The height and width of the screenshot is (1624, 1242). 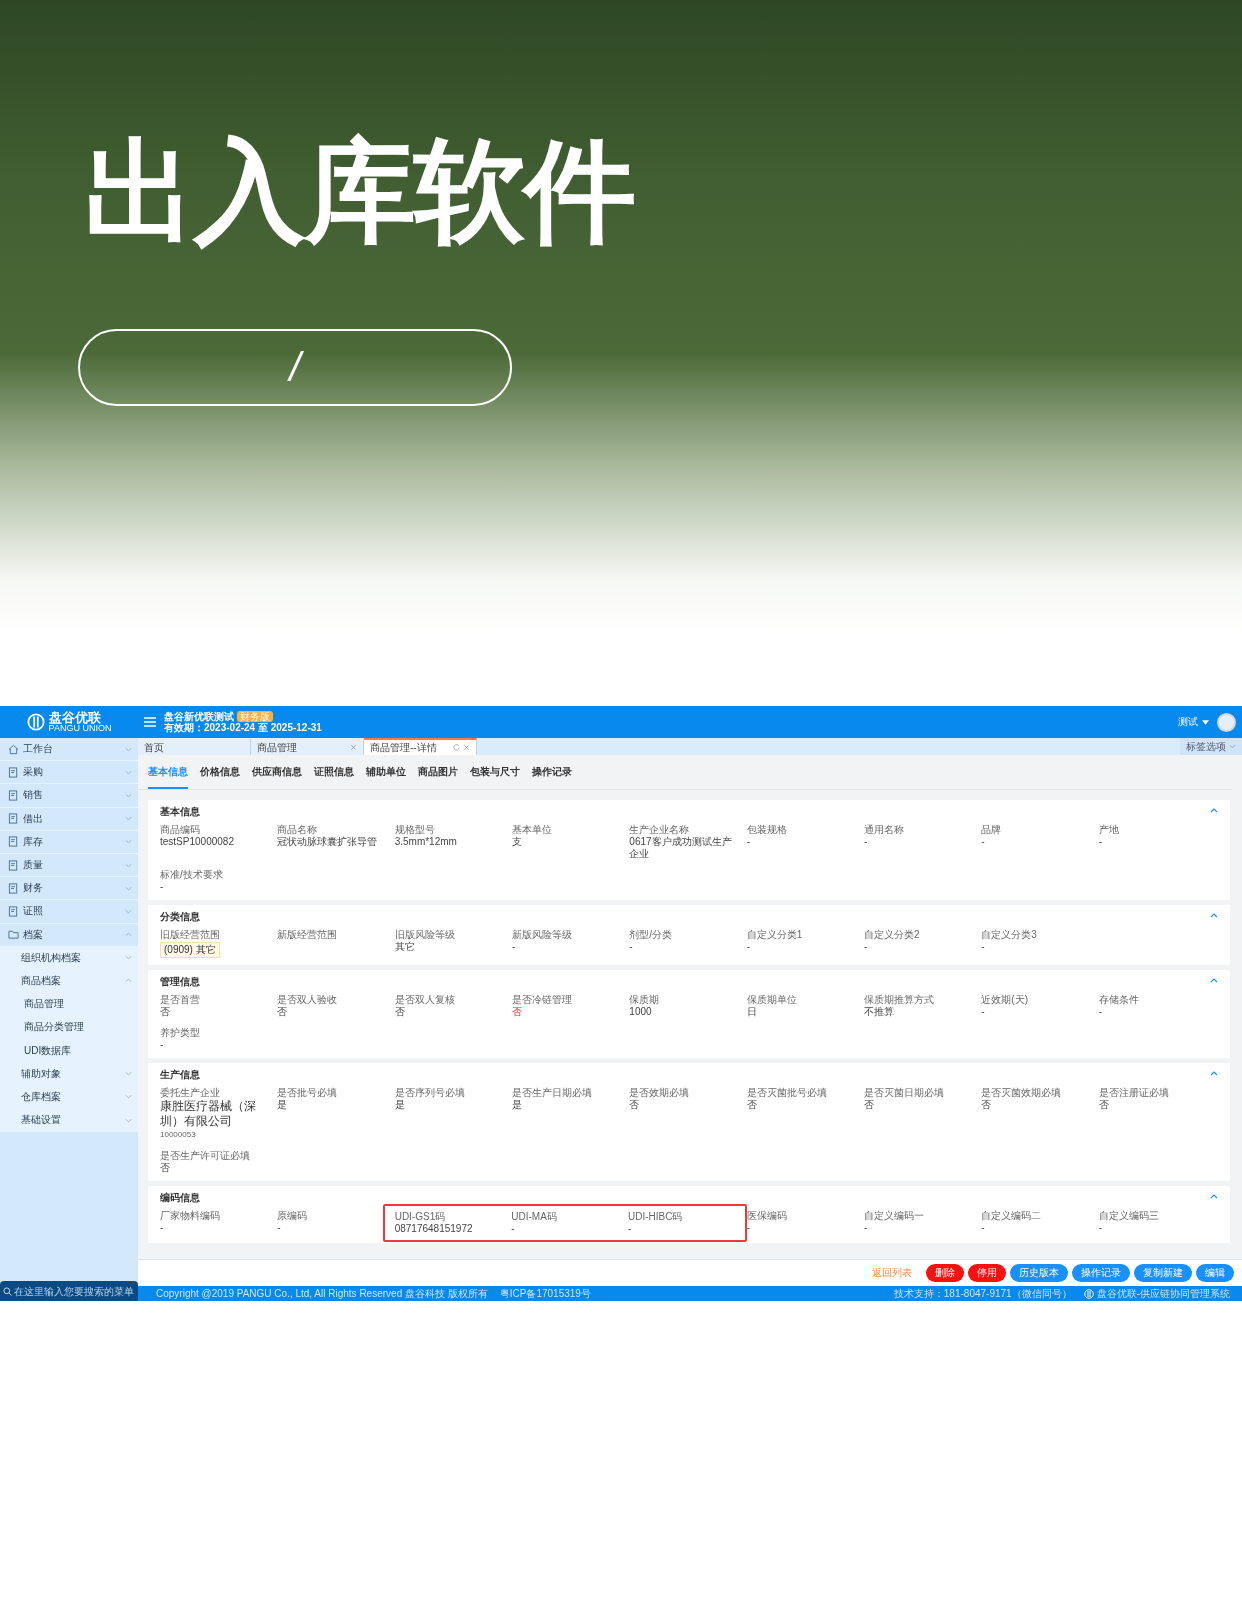 What do you see at coordinates (194, 746) in the screenshot?
I see `page-tab: 首页` at bounding box center [194, 746].